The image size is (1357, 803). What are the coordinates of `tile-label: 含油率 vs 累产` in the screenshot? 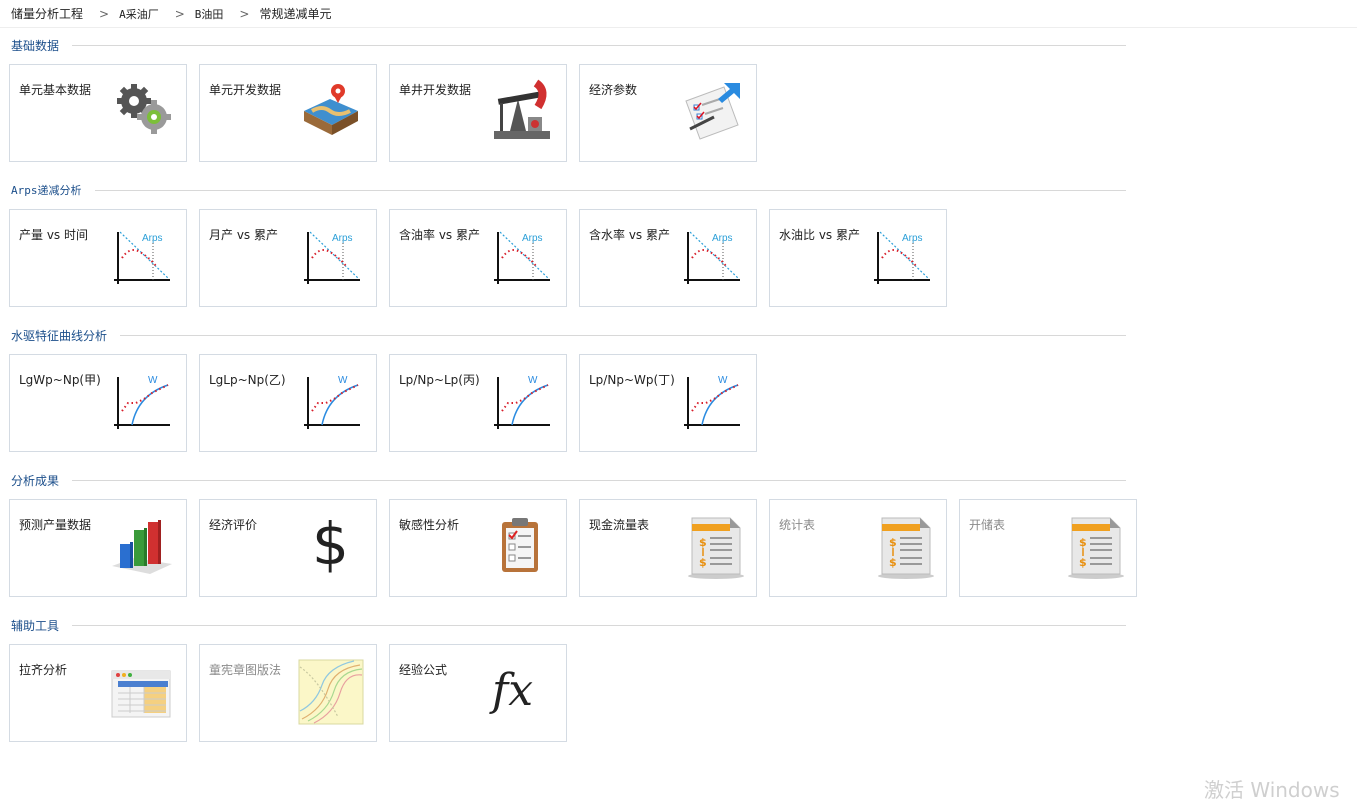 It's located at (439, 235).